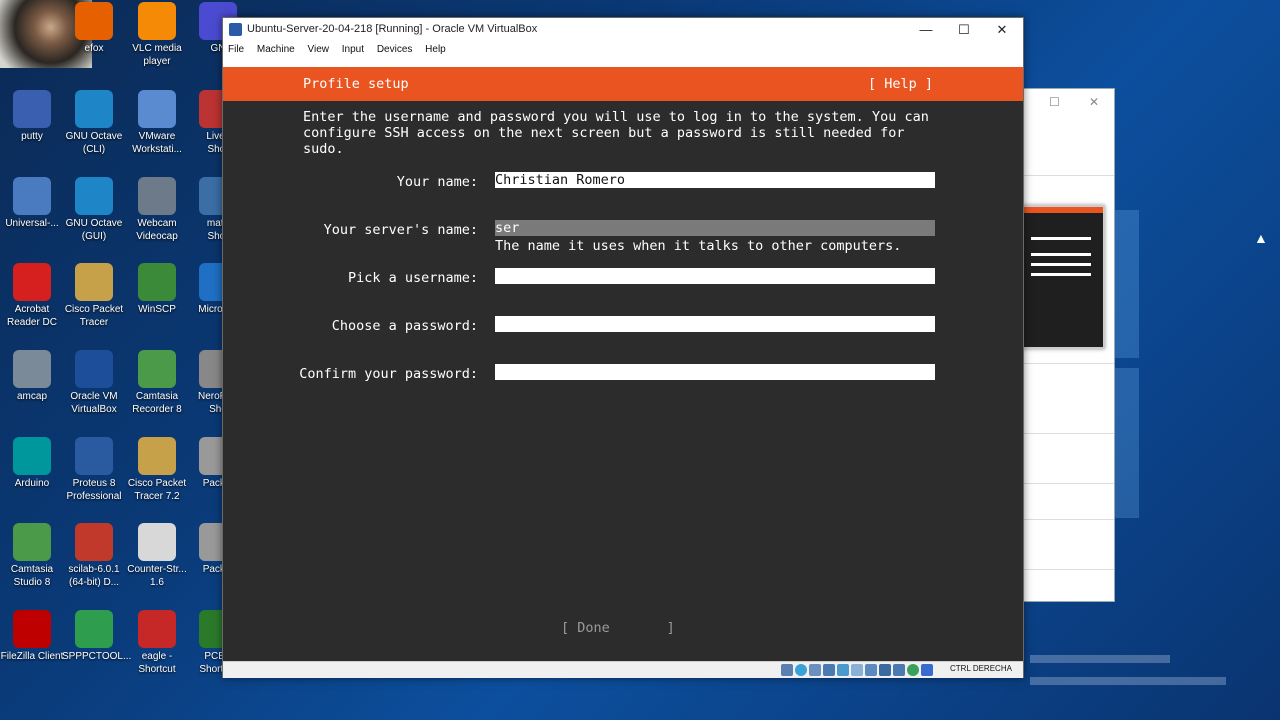  What do you see at coordinates (1063, 210) in the screenshot?
I see `thumbnail-header-bar` at bounding box center [1063, 210].